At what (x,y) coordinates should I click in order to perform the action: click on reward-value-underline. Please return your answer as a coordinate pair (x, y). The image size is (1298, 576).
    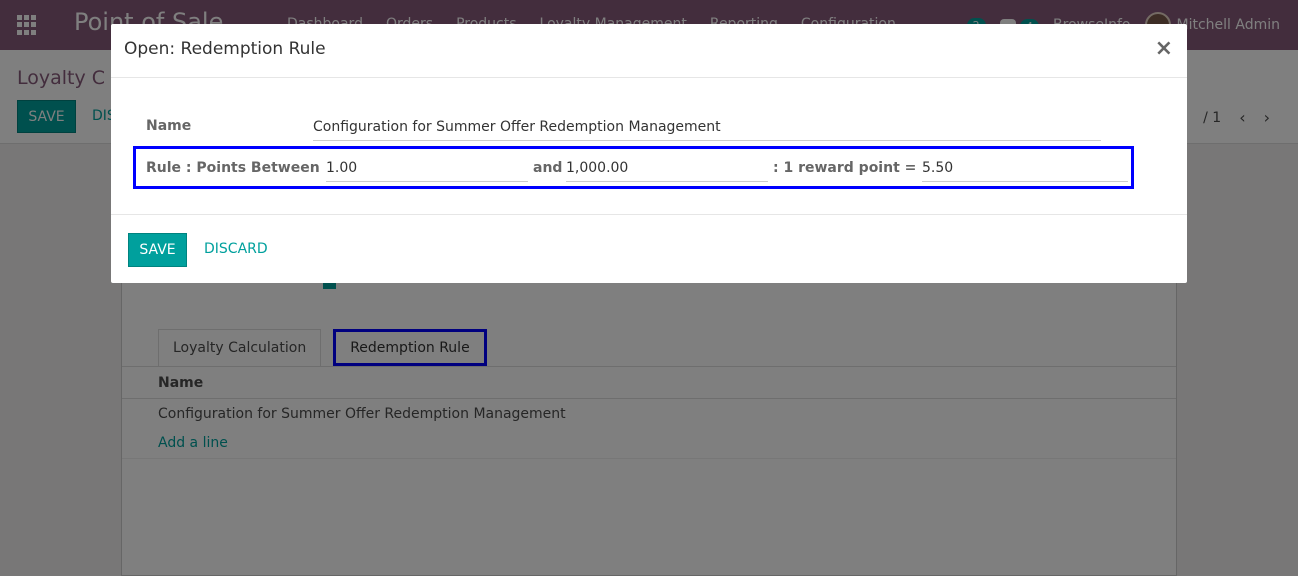
    Looking at the image, I should click on (1025, 181).